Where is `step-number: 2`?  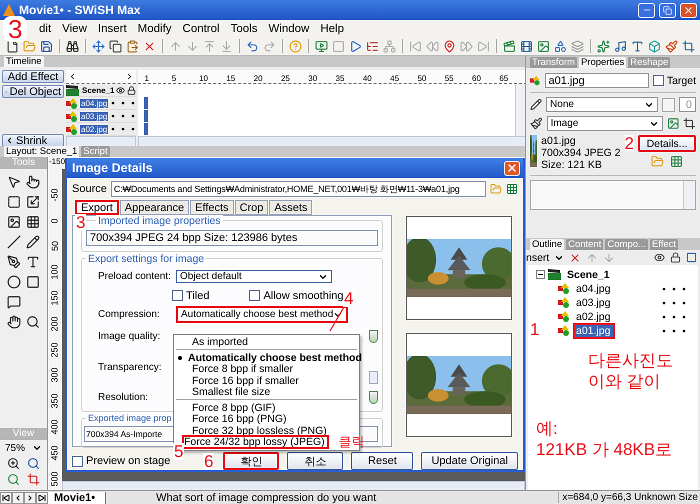 step-number: 2 is located at coordinates (629, 143).